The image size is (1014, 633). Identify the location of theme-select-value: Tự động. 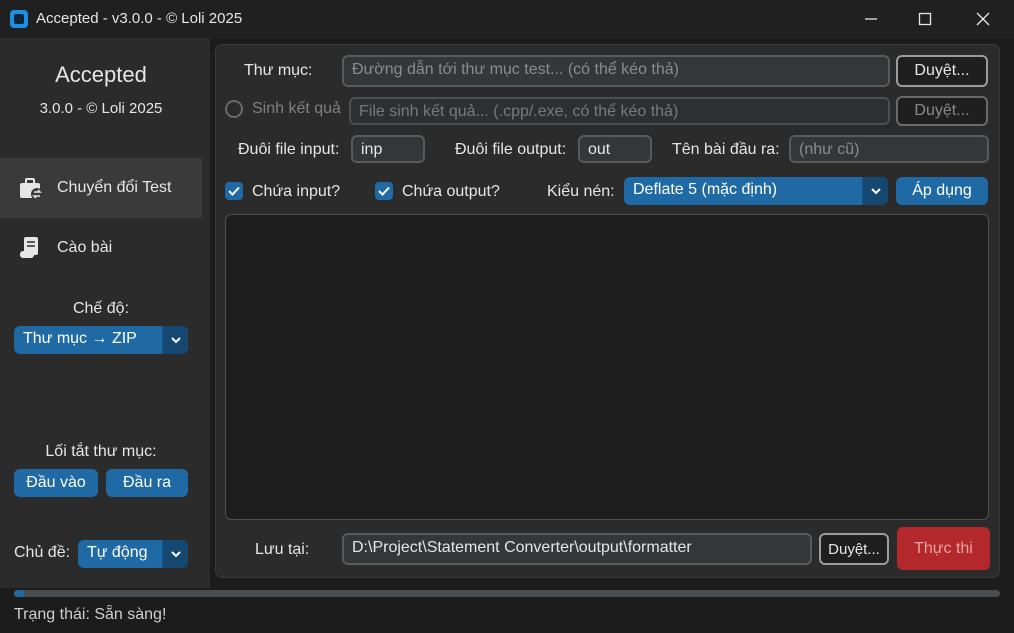
(117, 552).